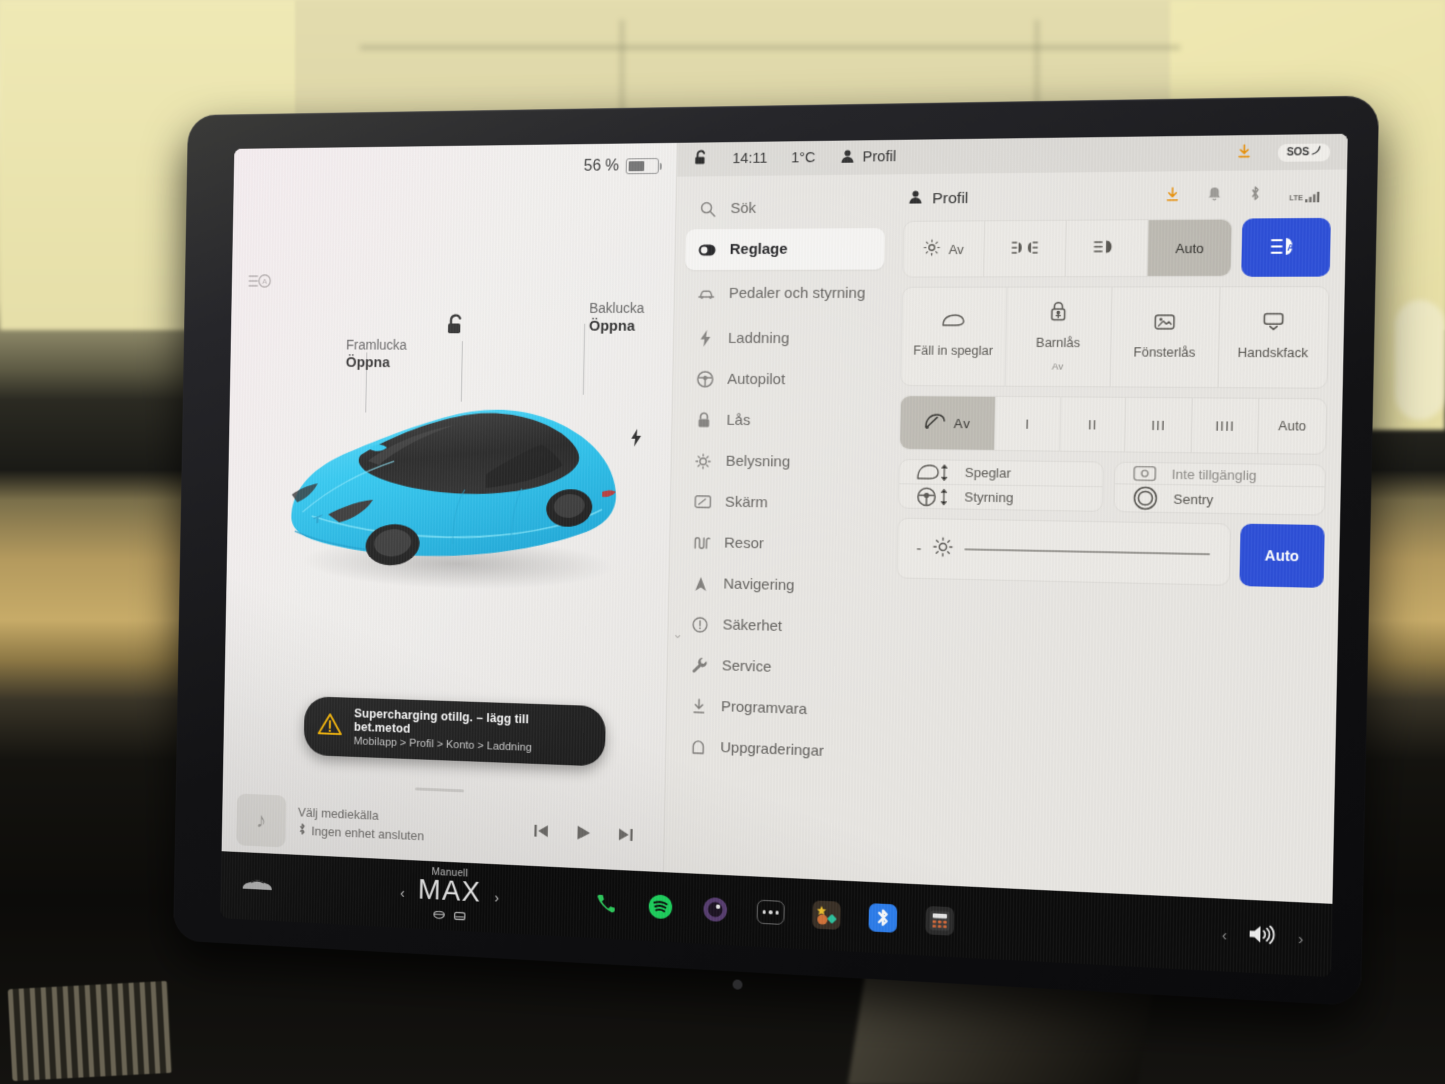 Image resolution: width=1445 pixels, height=1084 pixels. What do you see at coordinates (780, 503) in the screenshot?
I see `sidebar-item-skarm: Skärm` at bounding box center [780, 503].